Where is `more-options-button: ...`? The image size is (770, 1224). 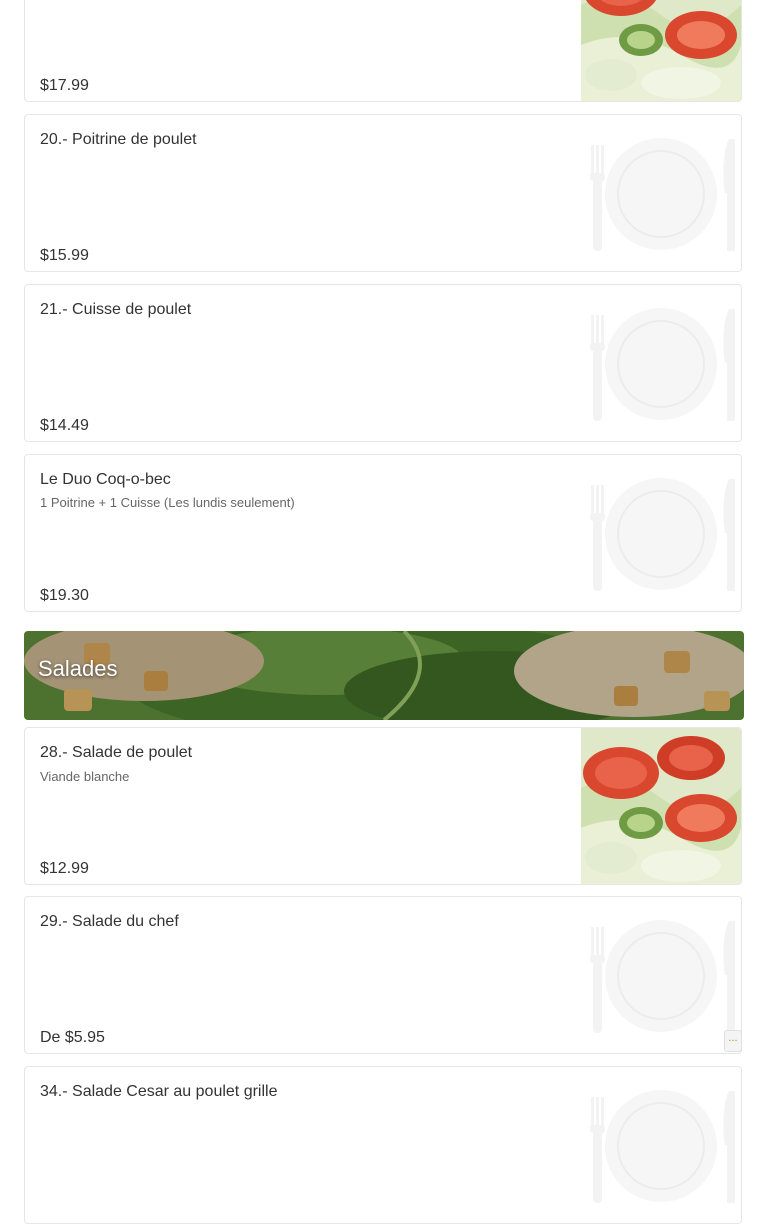 more-options-button: ... is located at coordinates (733, 1041).